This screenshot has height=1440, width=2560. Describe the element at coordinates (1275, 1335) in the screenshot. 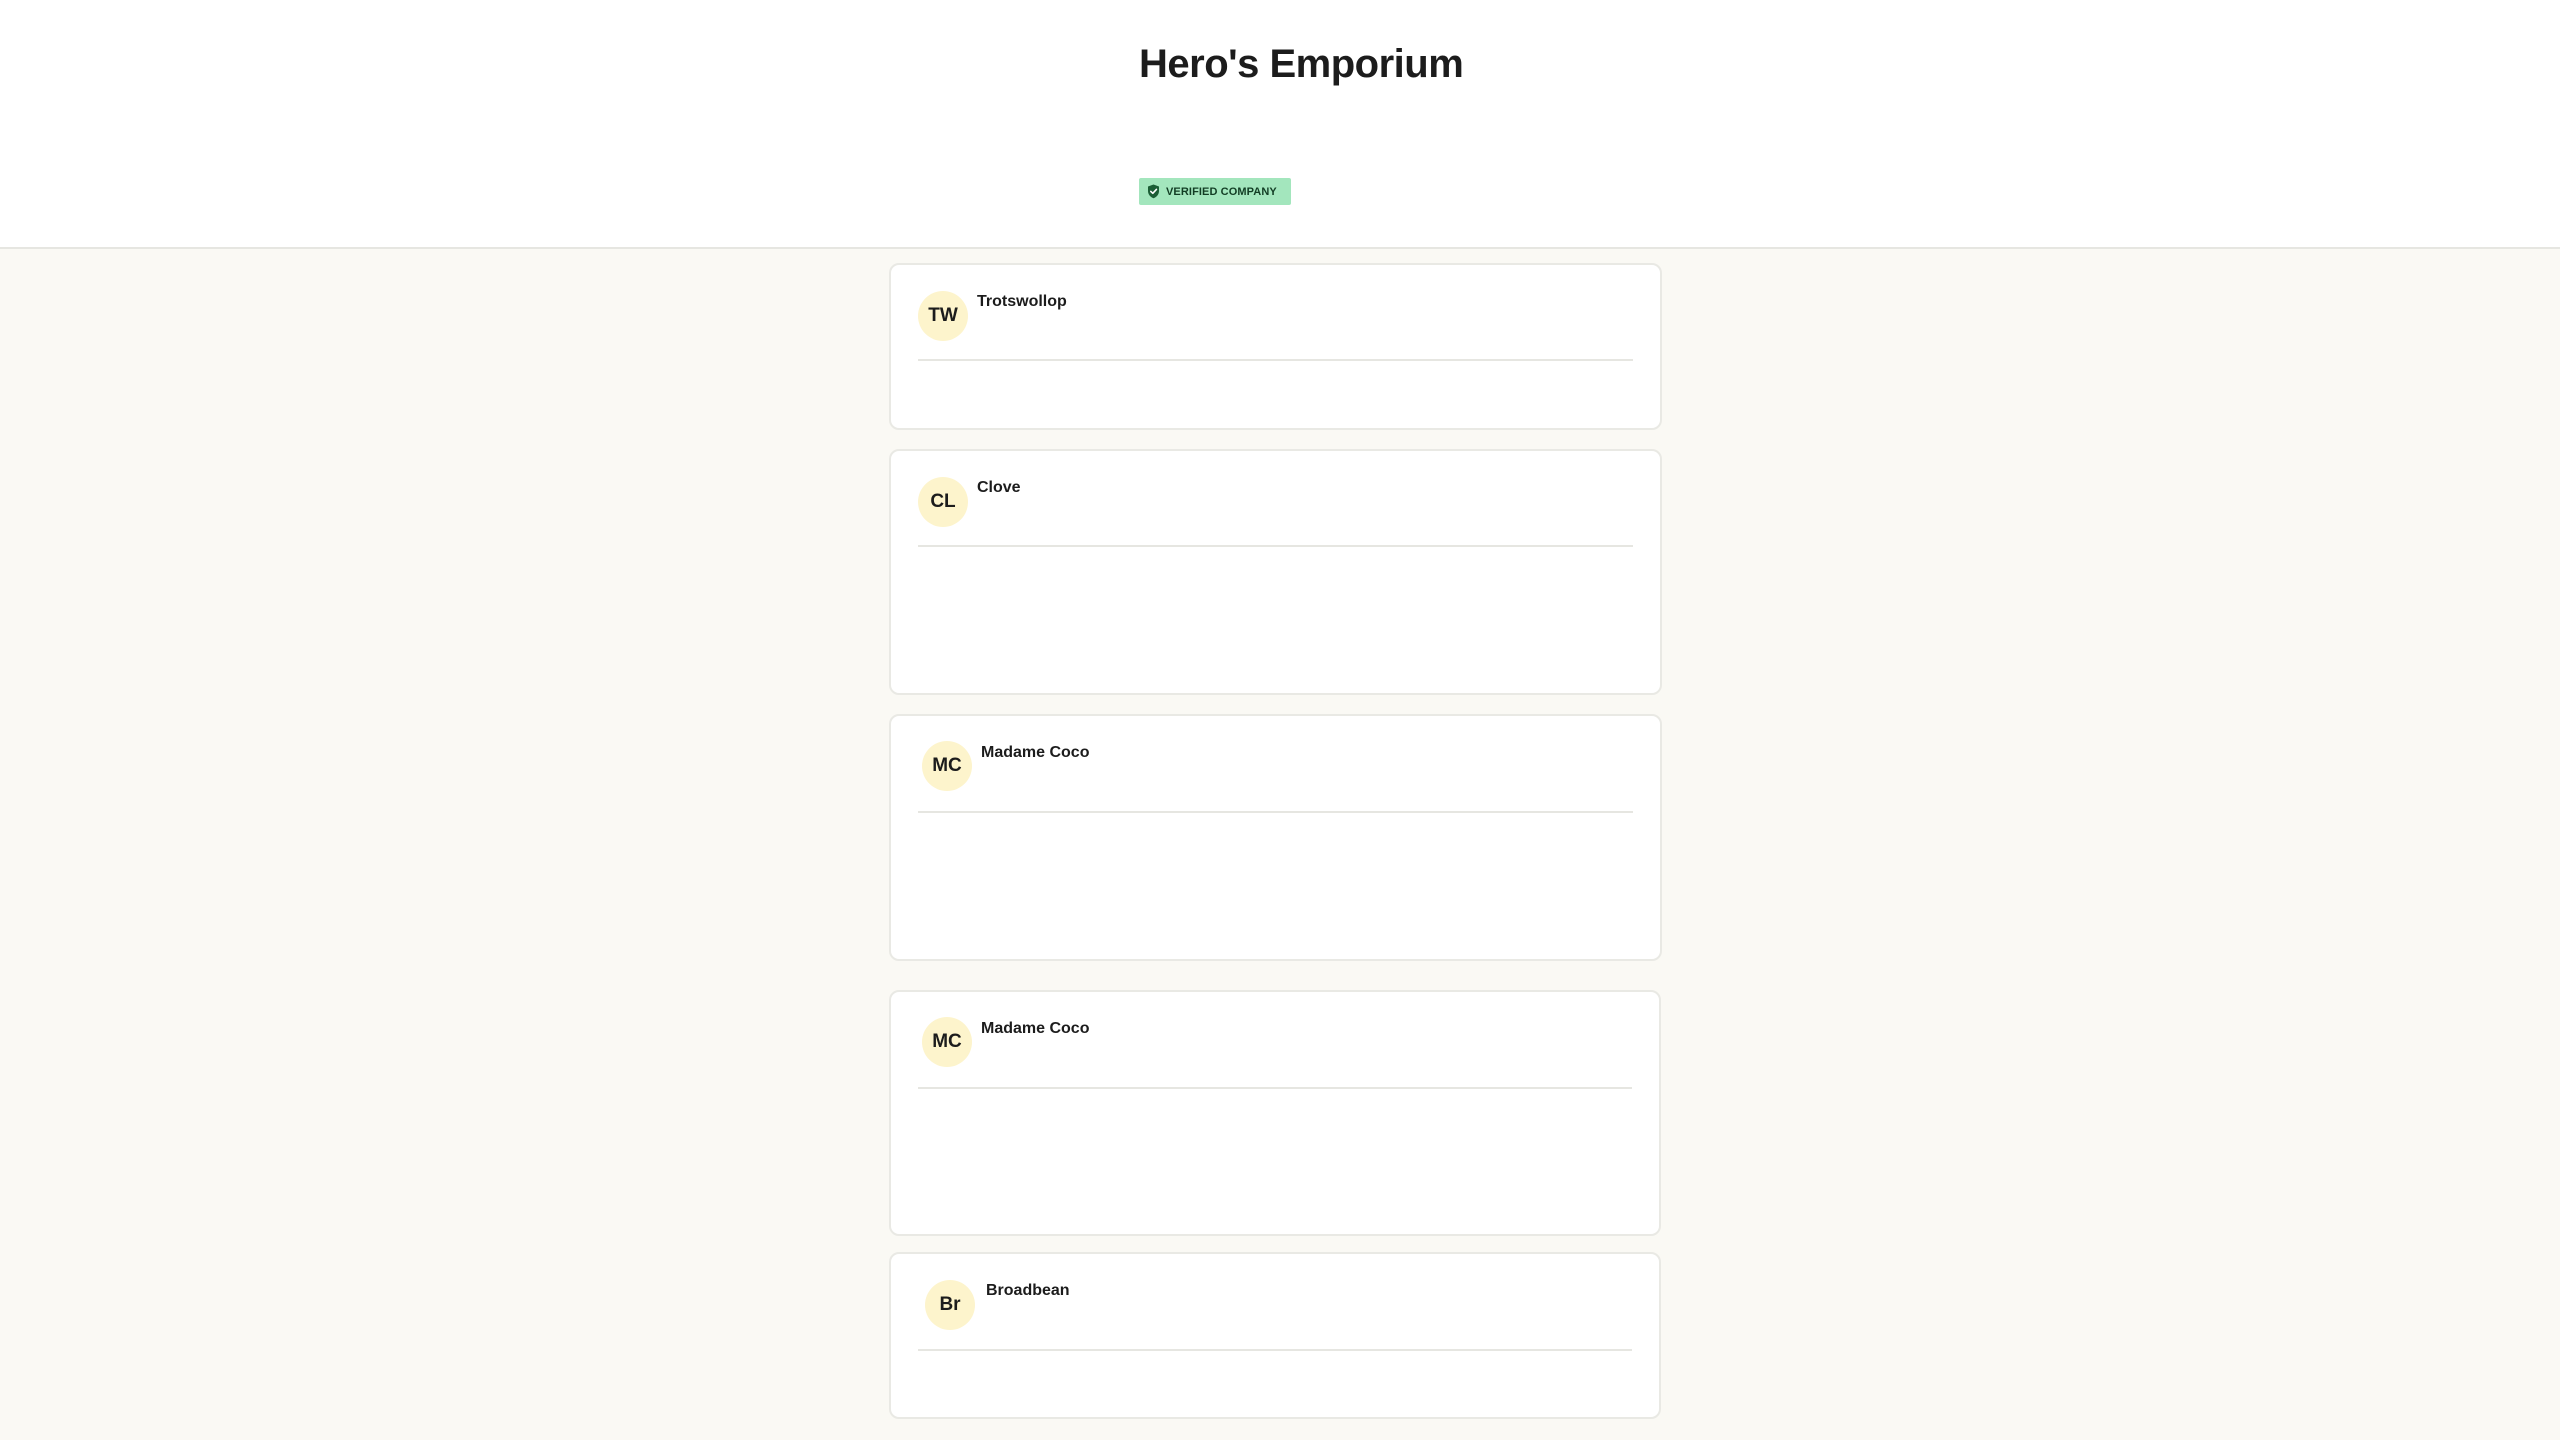

I see `review-card: Br Broadbean` at that location.